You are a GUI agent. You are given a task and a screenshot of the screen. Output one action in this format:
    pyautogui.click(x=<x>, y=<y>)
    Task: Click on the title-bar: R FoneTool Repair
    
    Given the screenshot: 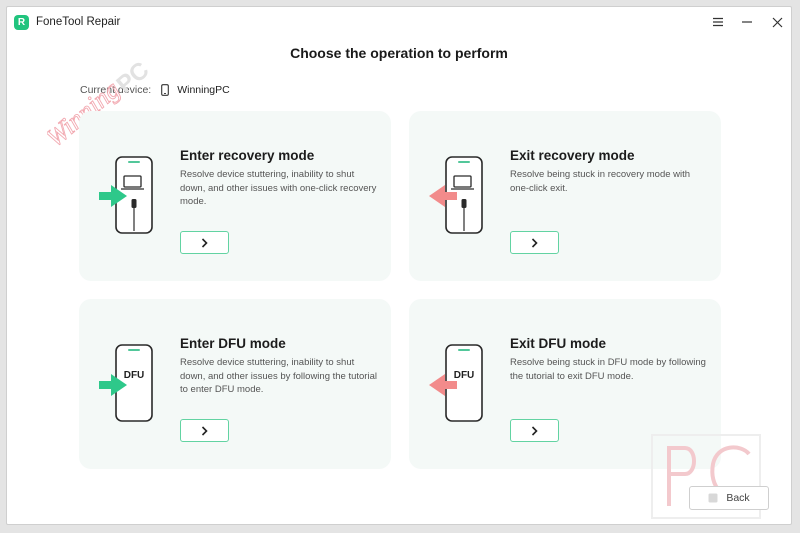 What is the action you would take?
    pyautogui.click(x=399, y=23)
    